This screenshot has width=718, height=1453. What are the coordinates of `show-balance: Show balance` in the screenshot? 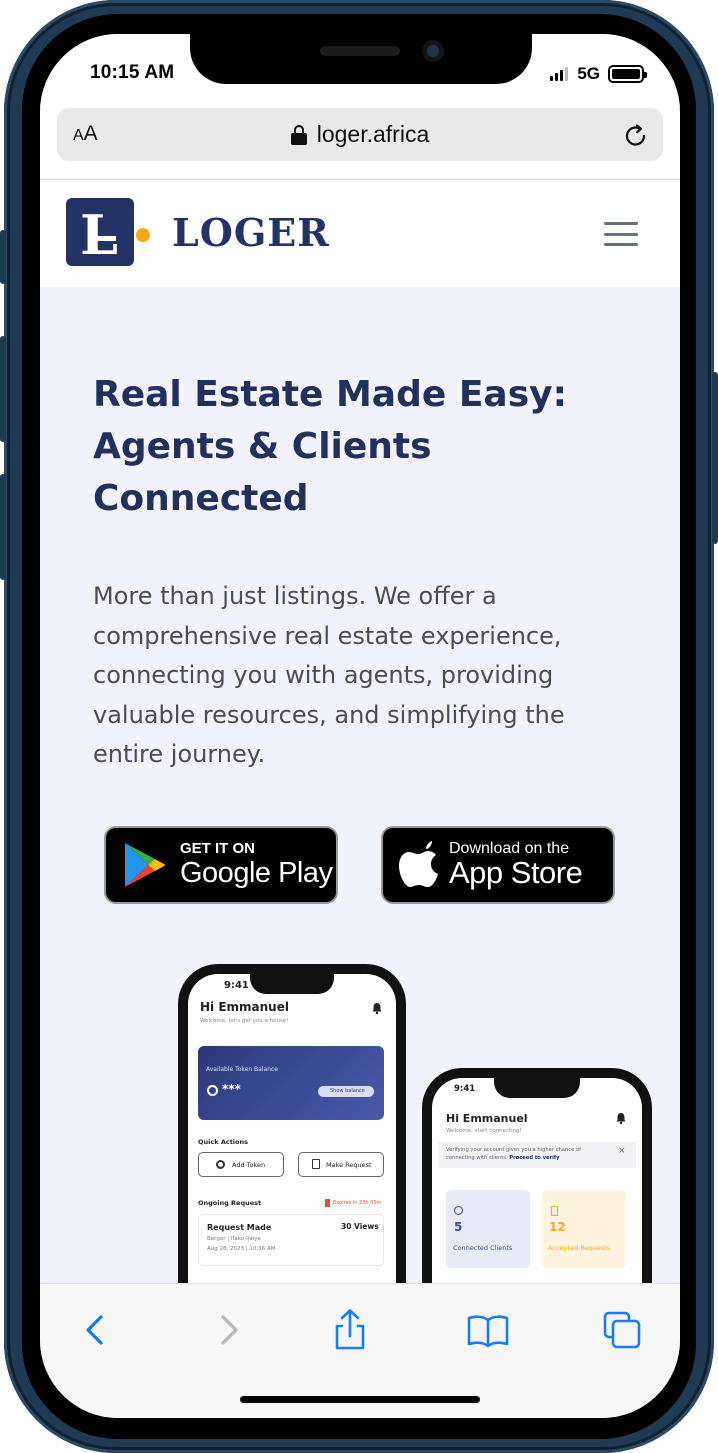 It's located at (347, 1091).